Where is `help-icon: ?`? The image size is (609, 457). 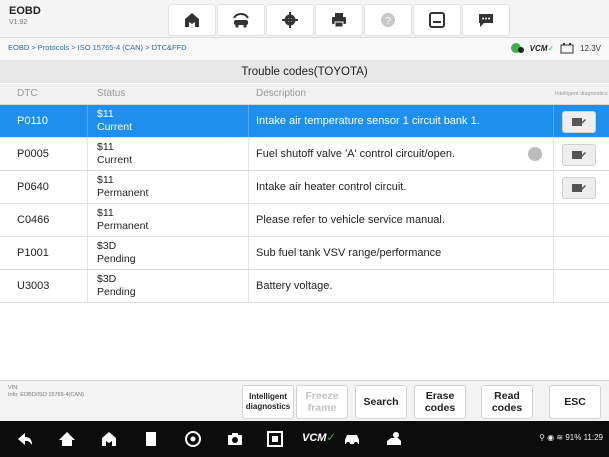
help-icon: ? is located at coordinates (388, 20).